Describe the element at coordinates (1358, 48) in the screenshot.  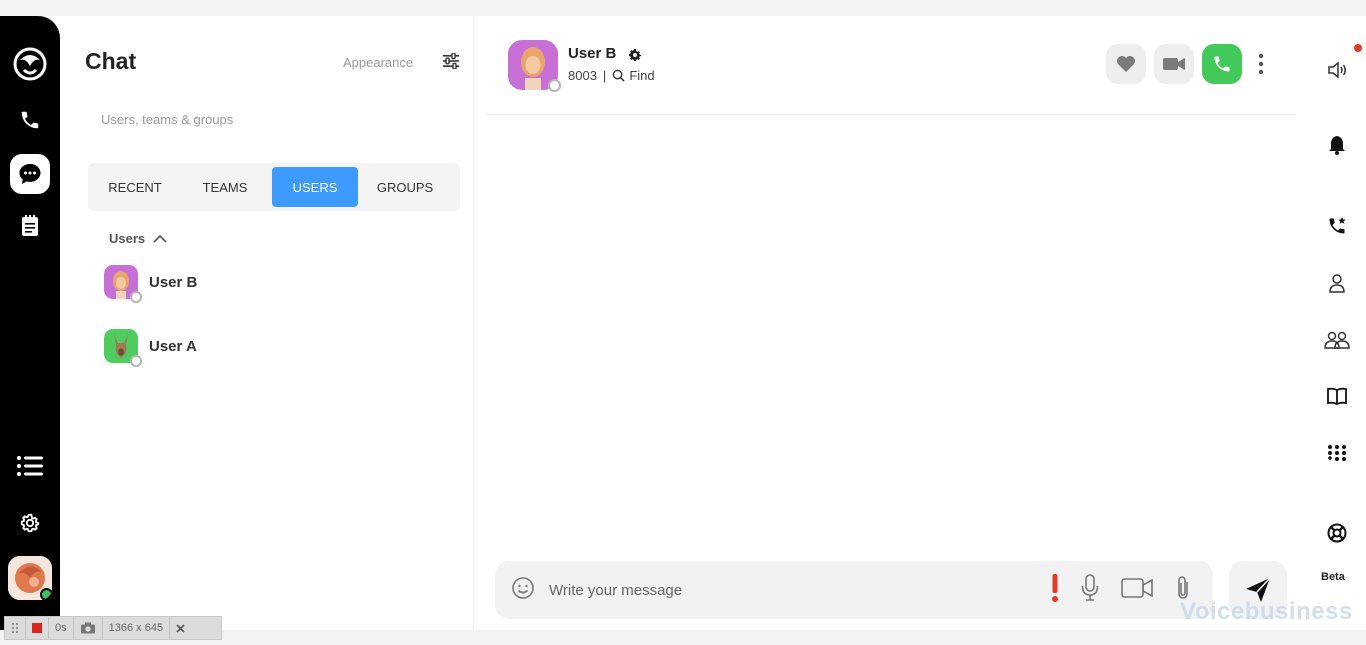
I see `notification-dot` at that location.